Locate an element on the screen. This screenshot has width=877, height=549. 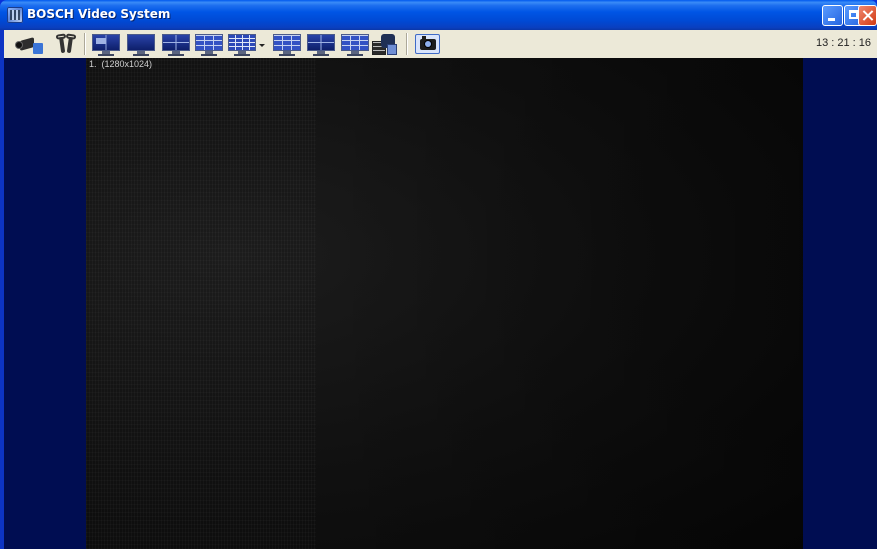
layout-9-icon is located at coordinates (209, 44).